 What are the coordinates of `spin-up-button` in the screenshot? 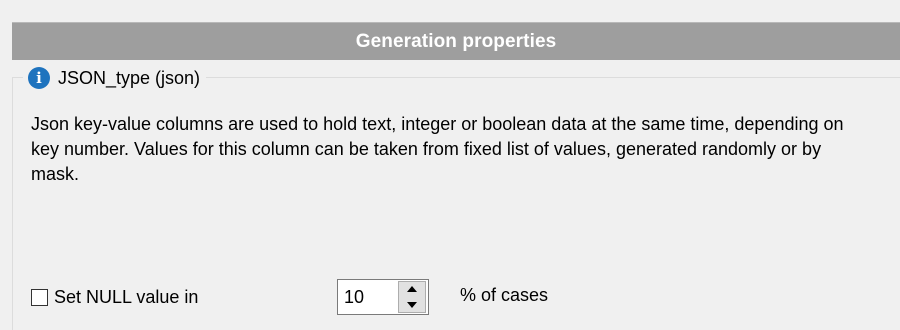 It's located at (412, 290).